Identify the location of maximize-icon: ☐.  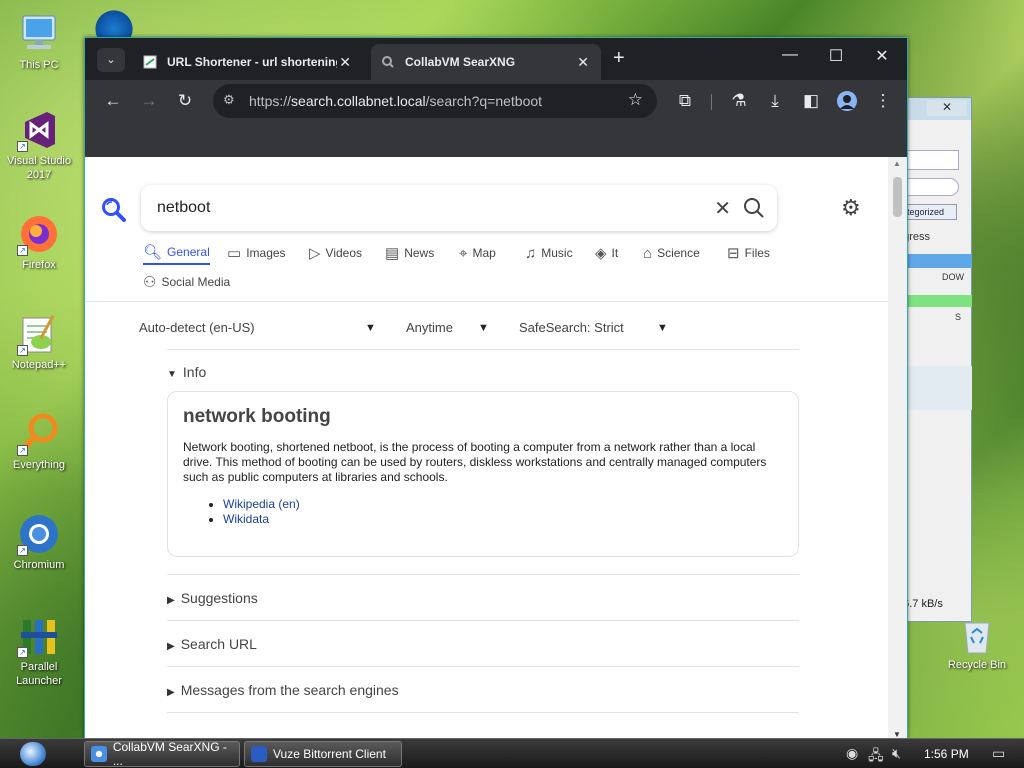
(836, 56).